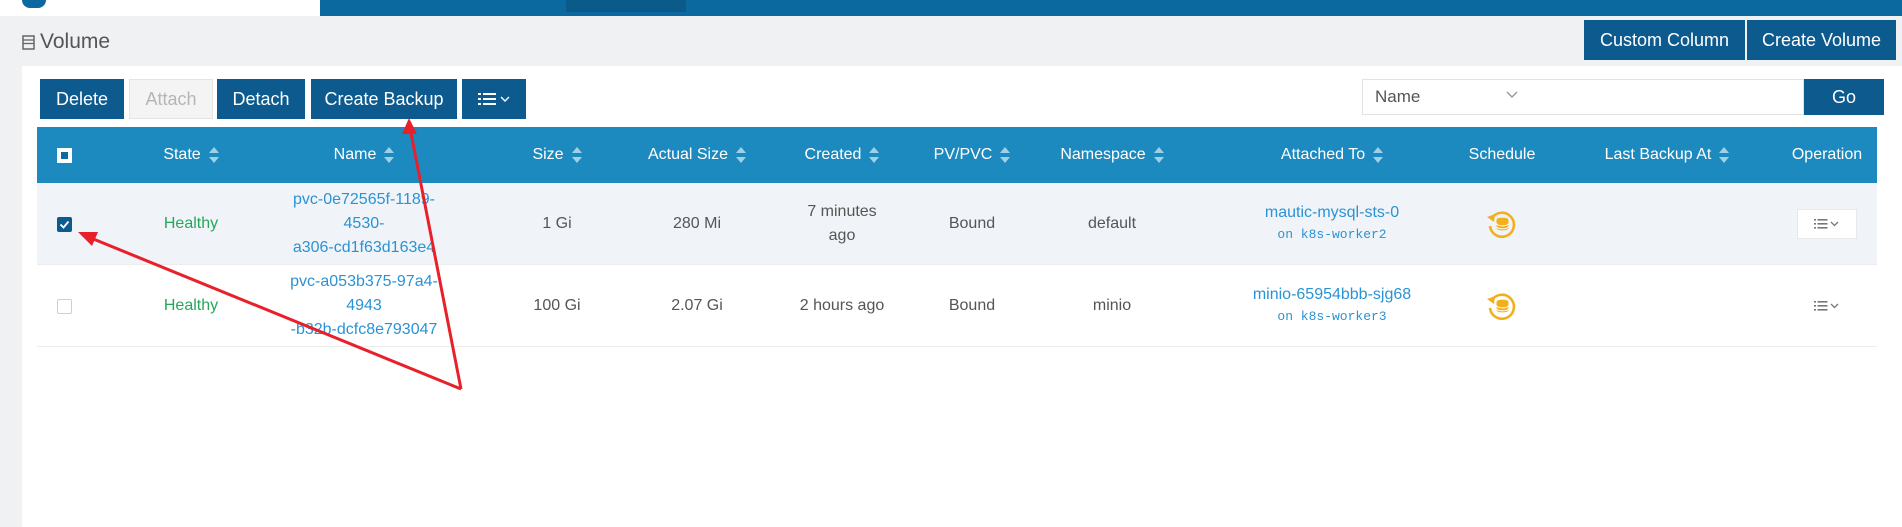  Describe the element at coordinates (1821, 40) in the screenshot. I see `create-volume-button: Create Volume` at that location.